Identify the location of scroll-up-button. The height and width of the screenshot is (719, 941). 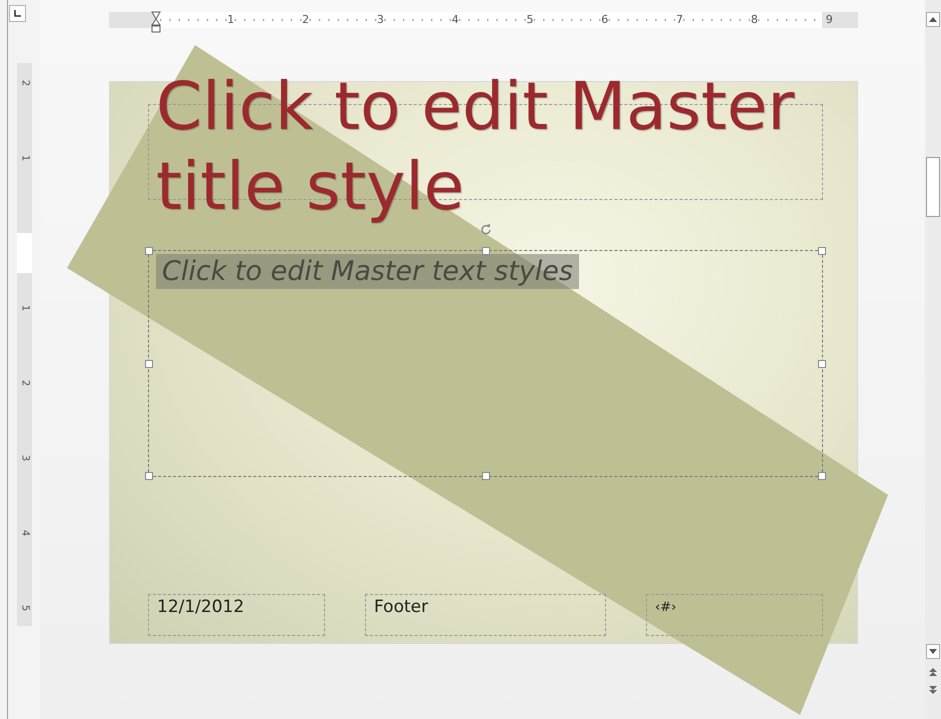
(933, 19).